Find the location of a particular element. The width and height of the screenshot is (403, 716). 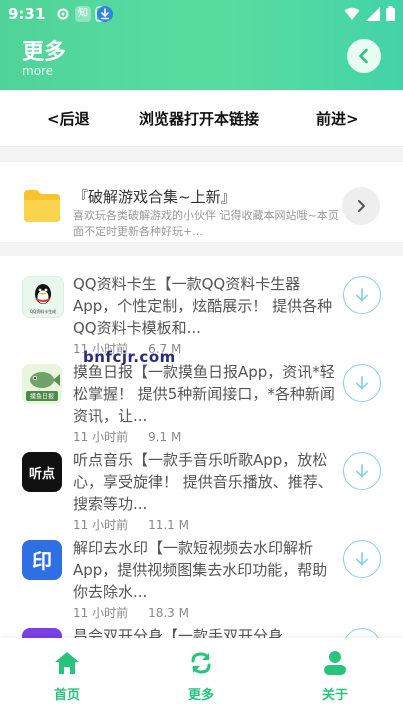

page-subtitle: more is located at coordinates (38, 71).